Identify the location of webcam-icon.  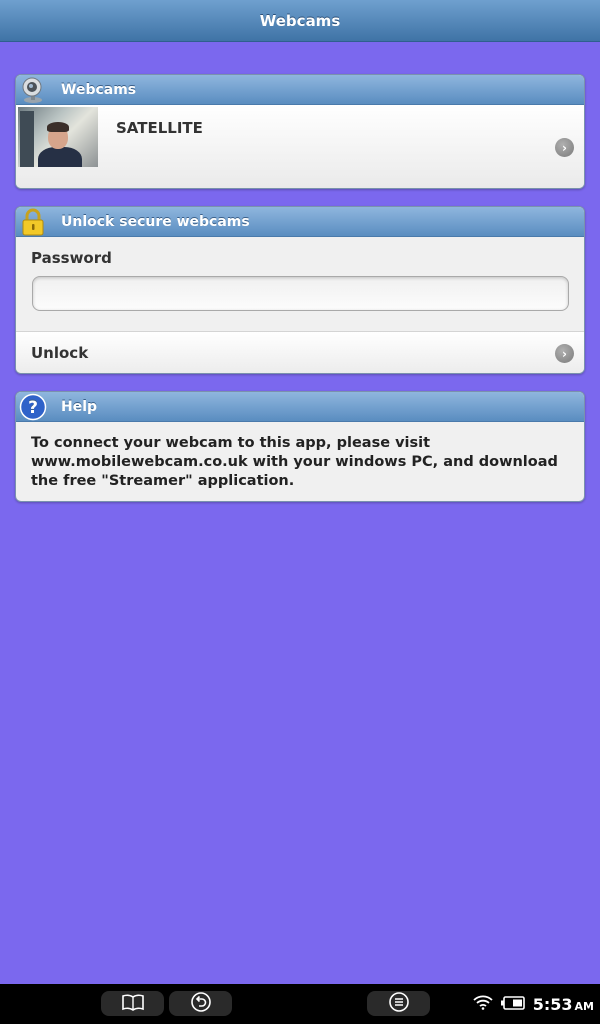
(33, 90).